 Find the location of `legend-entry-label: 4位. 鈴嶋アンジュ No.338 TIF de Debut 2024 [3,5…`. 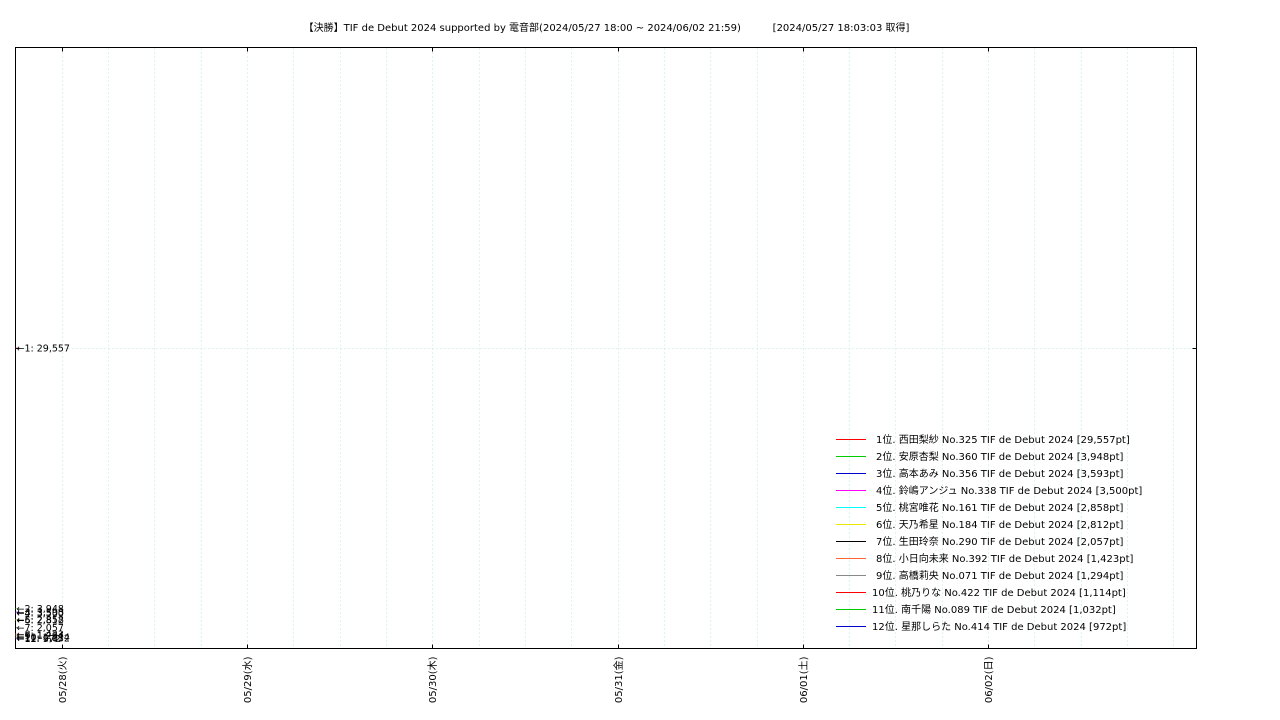

legend-entry-label: 4位. 鈴嶋アンジュ No.338 TIF de Debut 2024 [3,5… is located at coordinates (1009, 490).